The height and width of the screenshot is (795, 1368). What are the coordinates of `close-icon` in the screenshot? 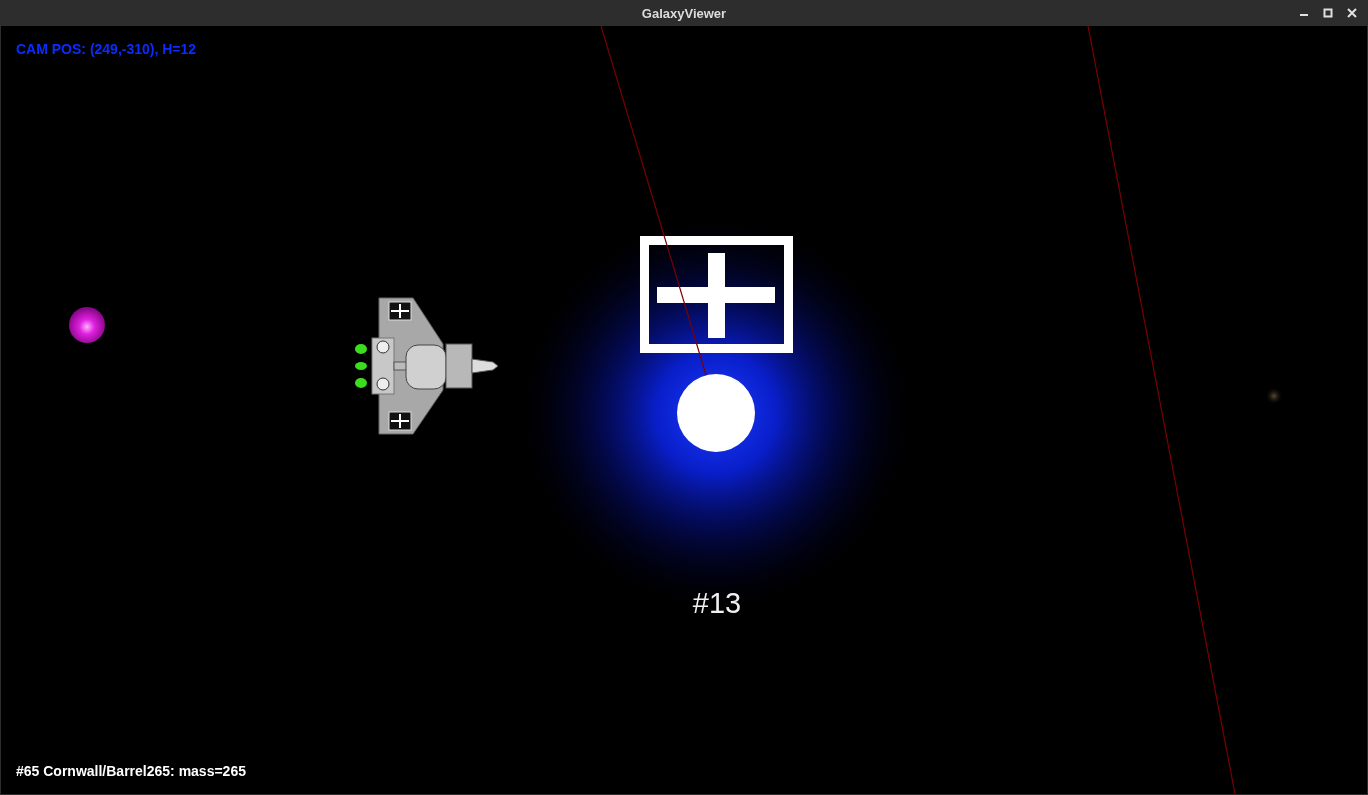 It's located at (1352, 13).